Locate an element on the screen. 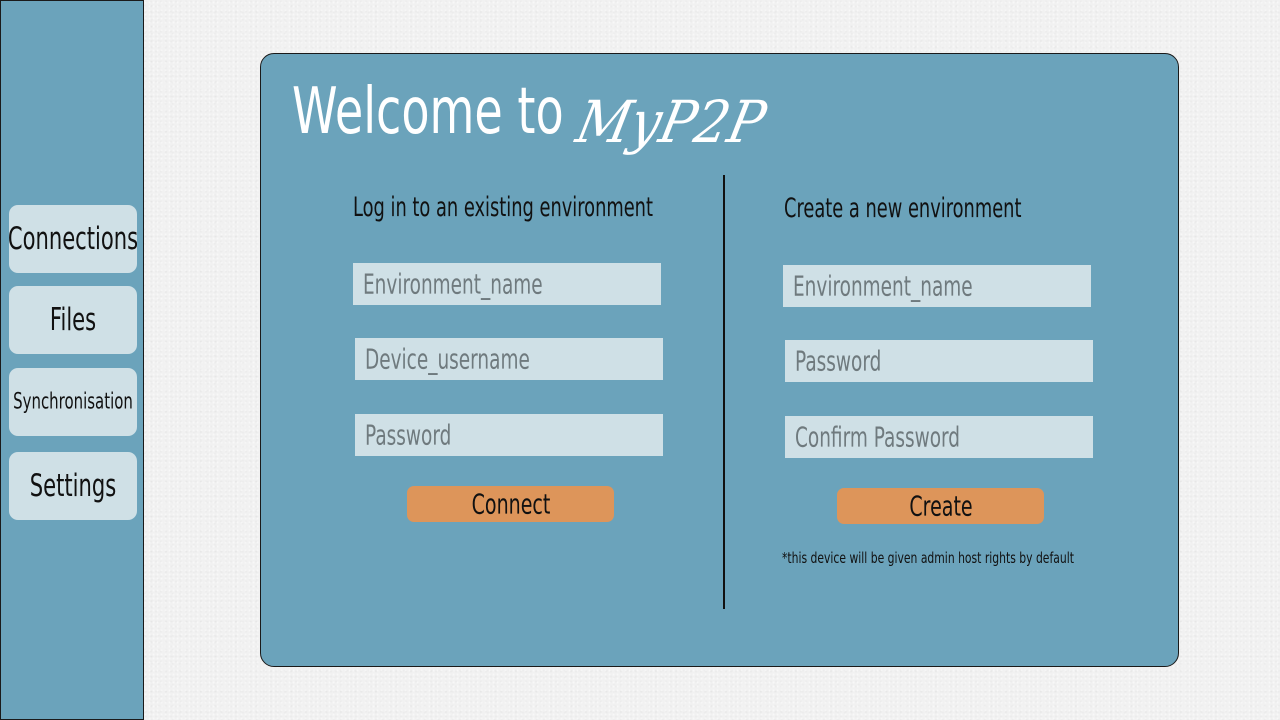 Image resolution: width=1280 pixels, height=720 pixels. create-confirm-password-placeholder: Confirm Password is located at coordinates (878, 437).